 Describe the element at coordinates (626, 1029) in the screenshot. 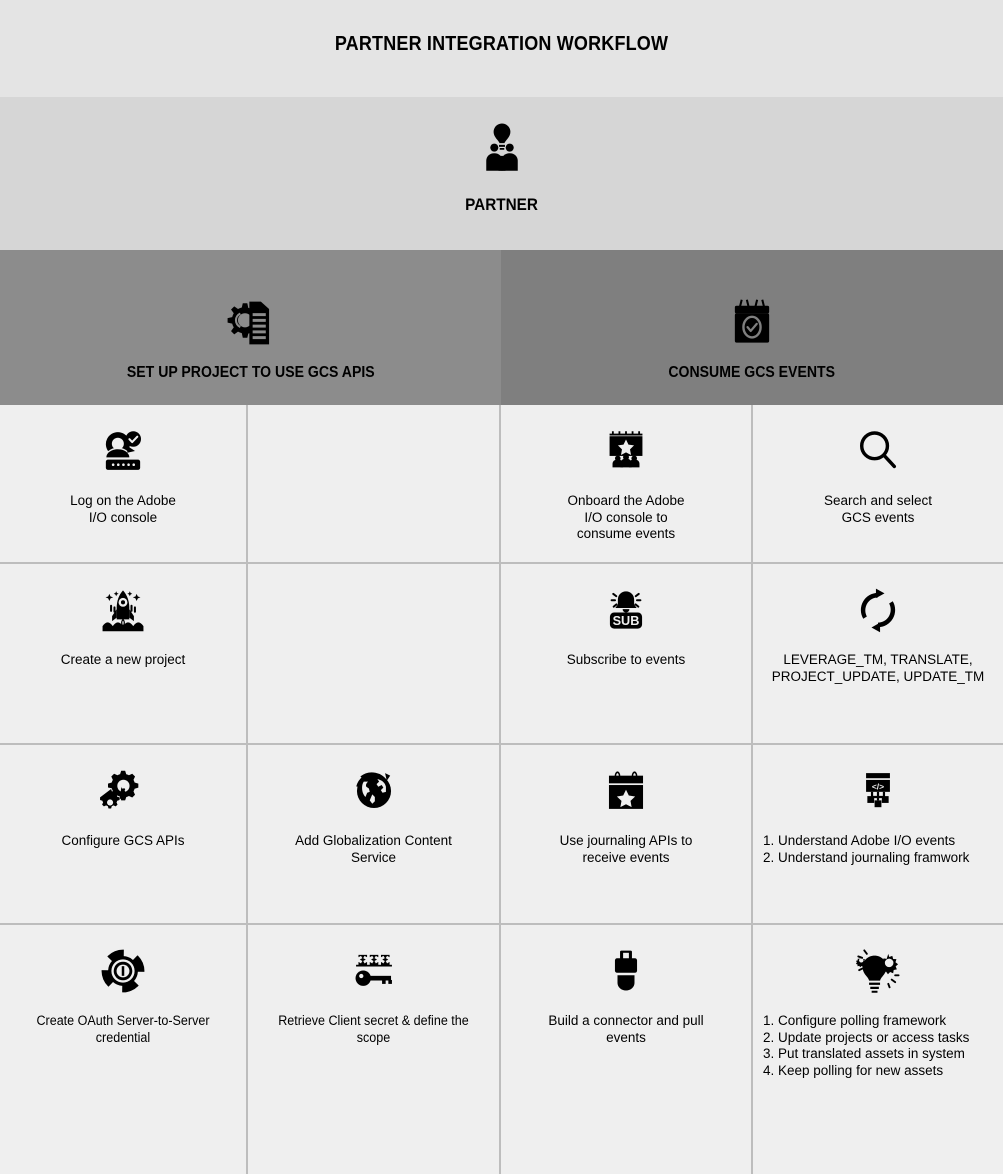

I see `workflow-cell-label: Build a connector and pull events` at that location.